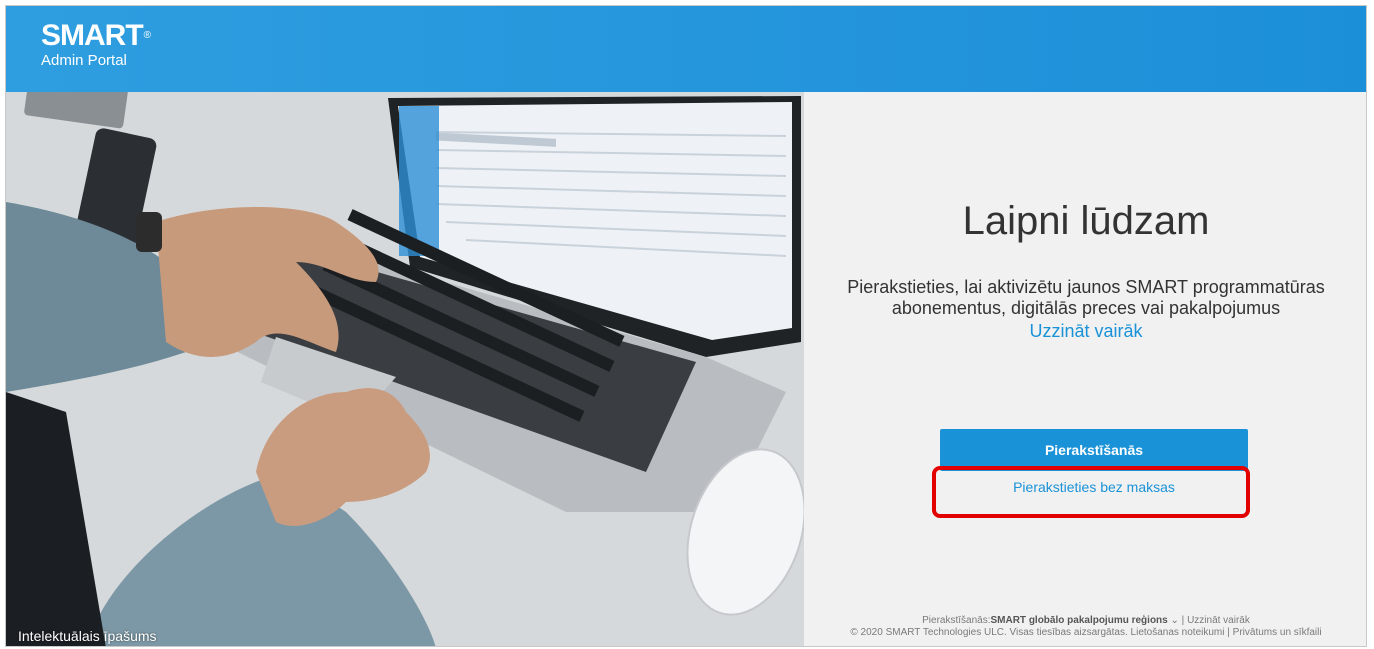  I want to click on learn-more-link: Uzzināt vairāk, so click(1085, 331).